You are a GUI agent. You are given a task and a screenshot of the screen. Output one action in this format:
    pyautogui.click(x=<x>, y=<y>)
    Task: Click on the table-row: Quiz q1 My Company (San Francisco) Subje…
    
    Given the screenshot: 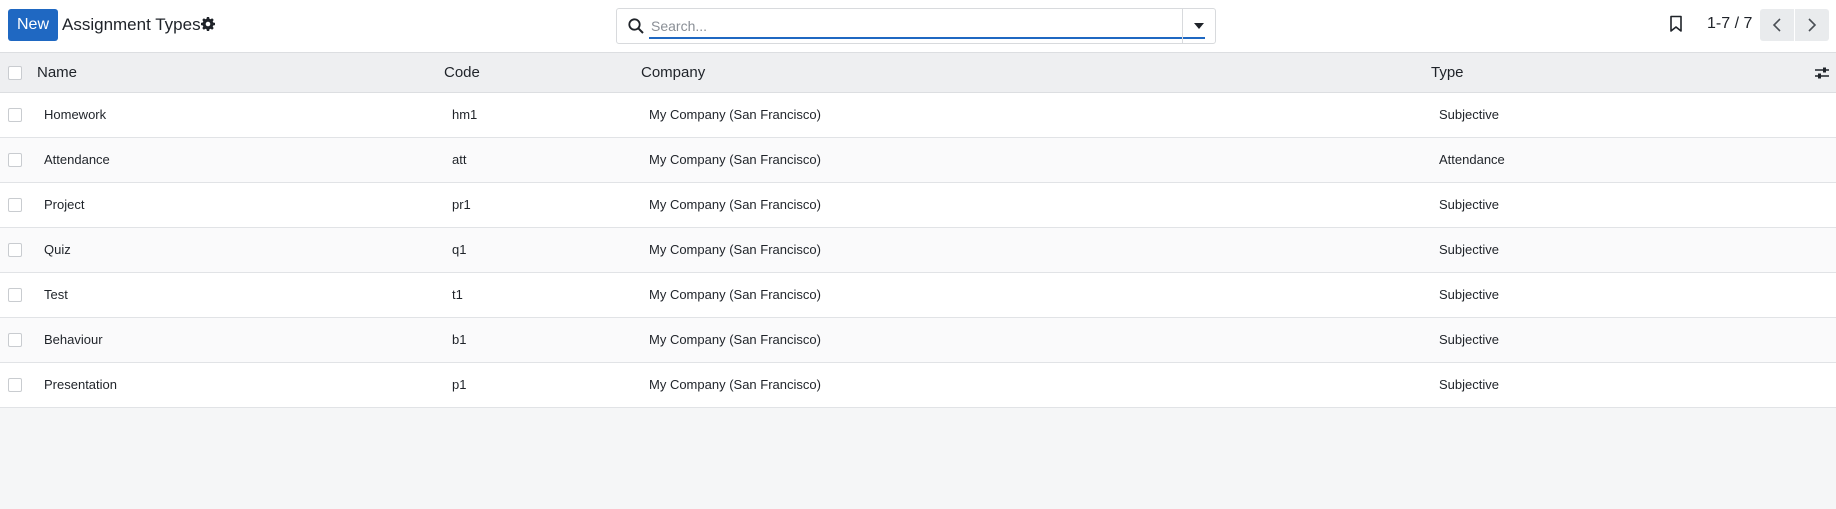 What is the action you would take?
    pyautogui.click(x=918, y=250)
    